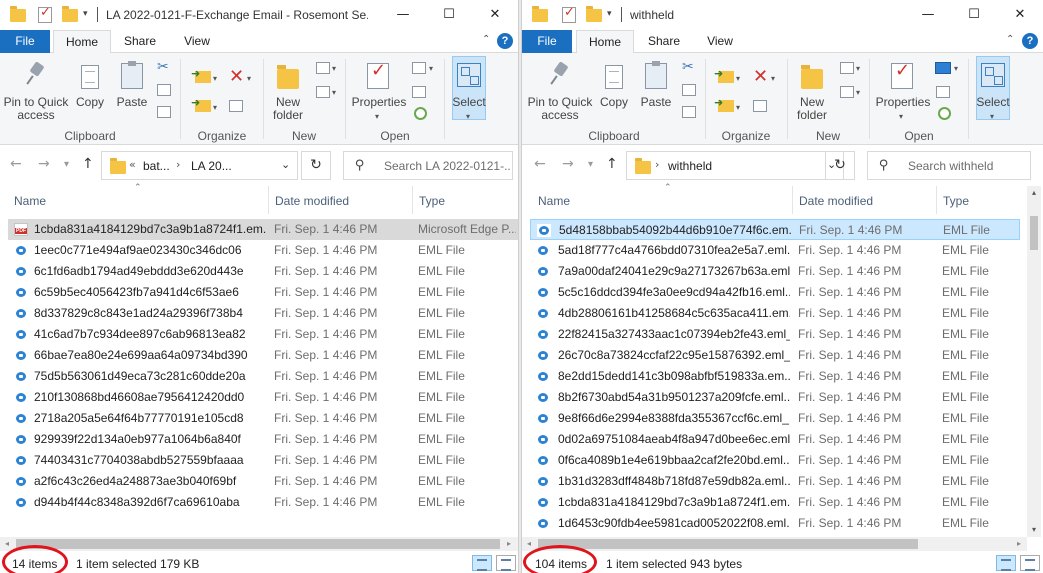  I want to click on address-dropdown-icon: ⌄, so click(285, 164).